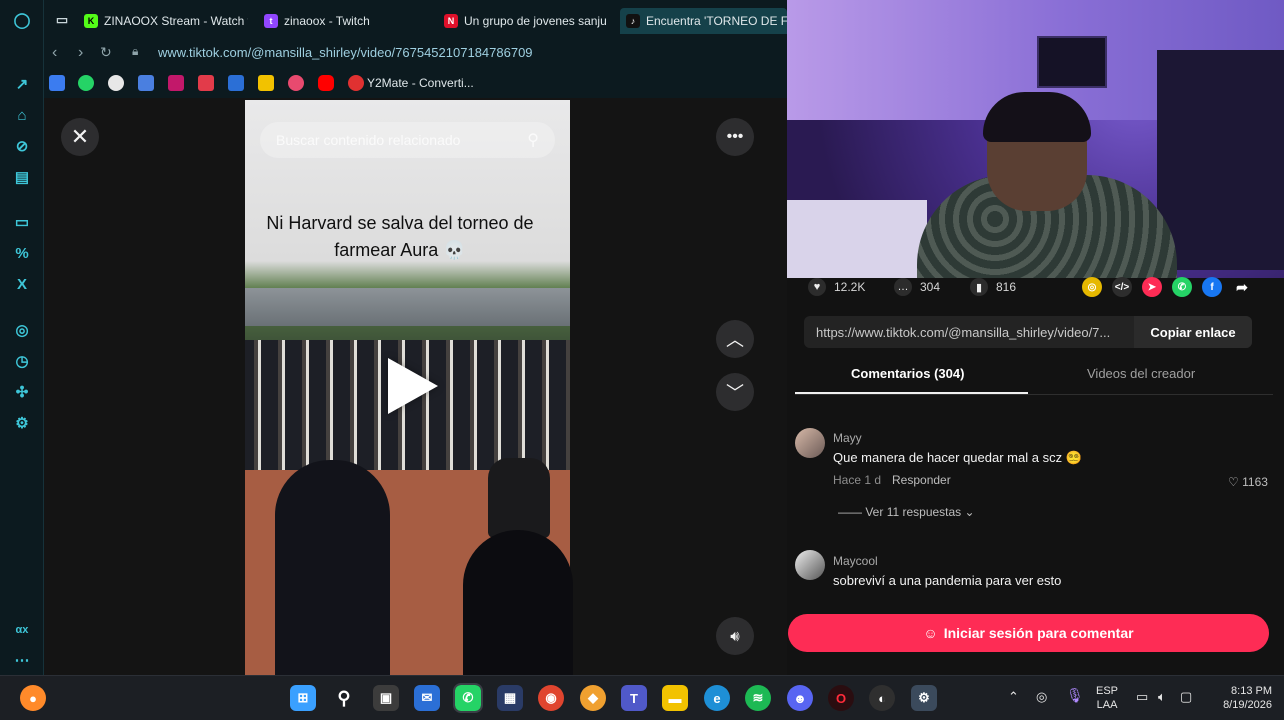  I want to click on close-icon: ✕, so click(80, 137).